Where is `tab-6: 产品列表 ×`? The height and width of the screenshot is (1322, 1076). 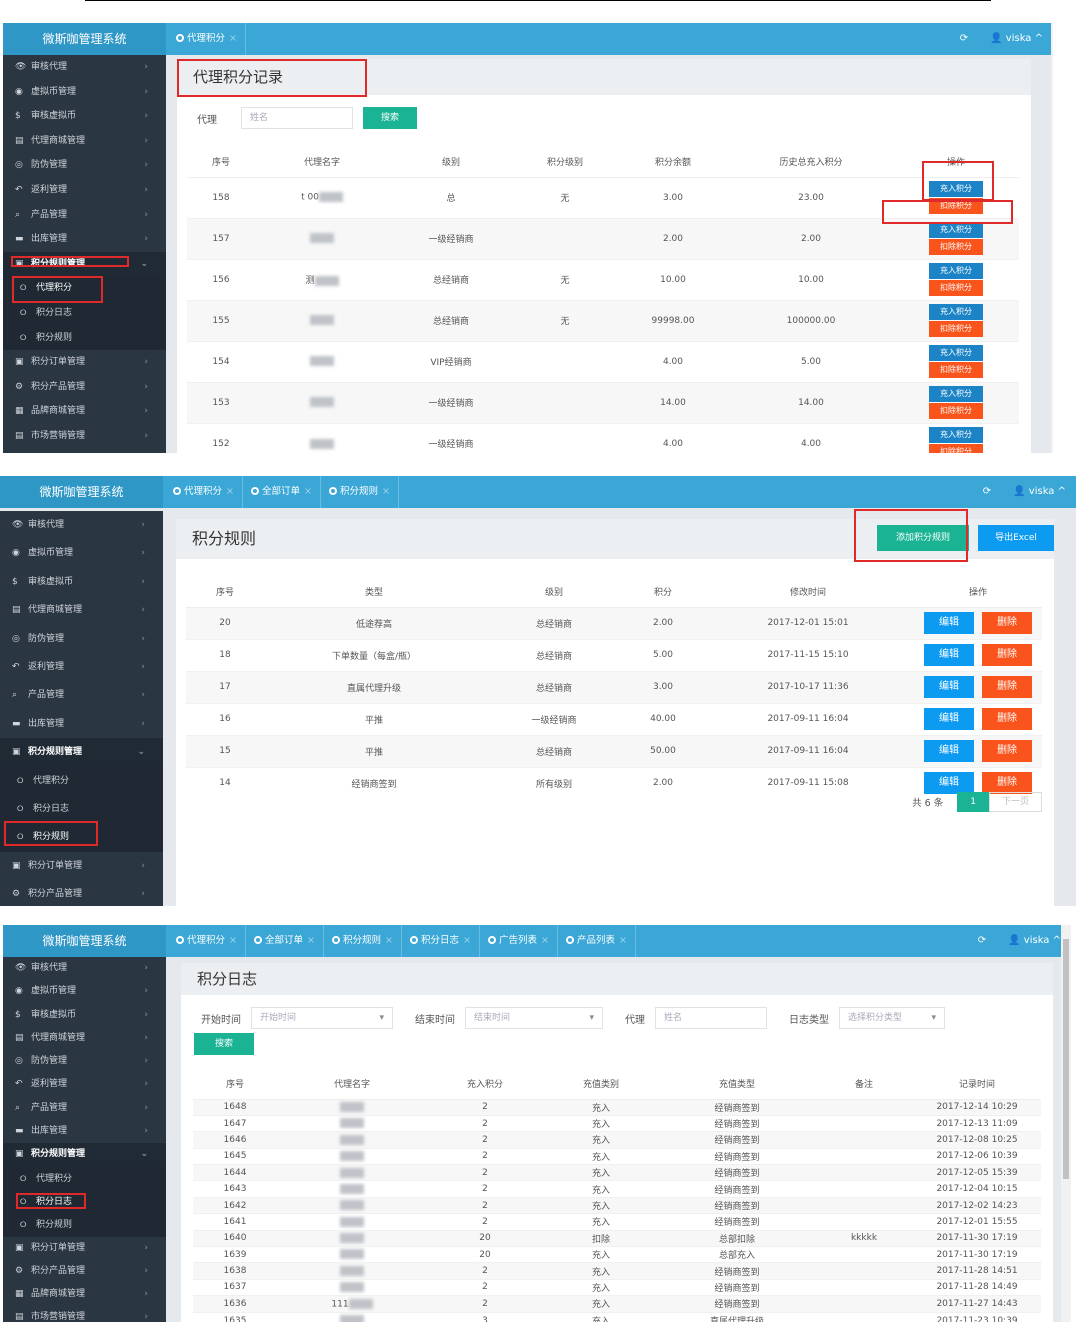
tab-6: 产品列表 × is located at coordinates (597, 941).